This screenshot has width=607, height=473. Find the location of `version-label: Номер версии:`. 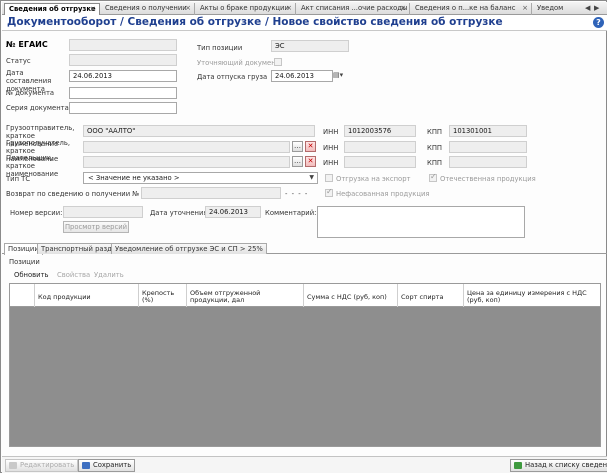

version-label: Номер версии: is located at coordinates (36, 213).